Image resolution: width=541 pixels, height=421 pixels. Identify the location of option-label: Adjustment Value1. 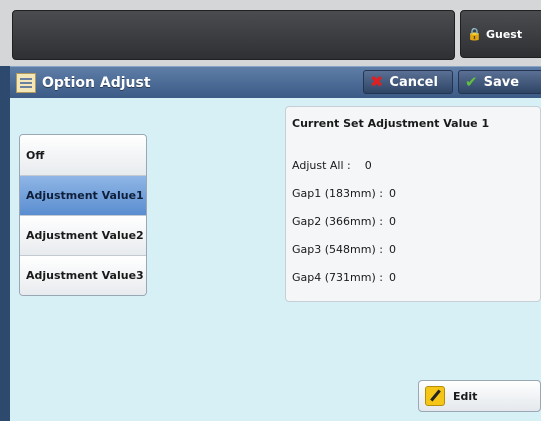
(85, 195).